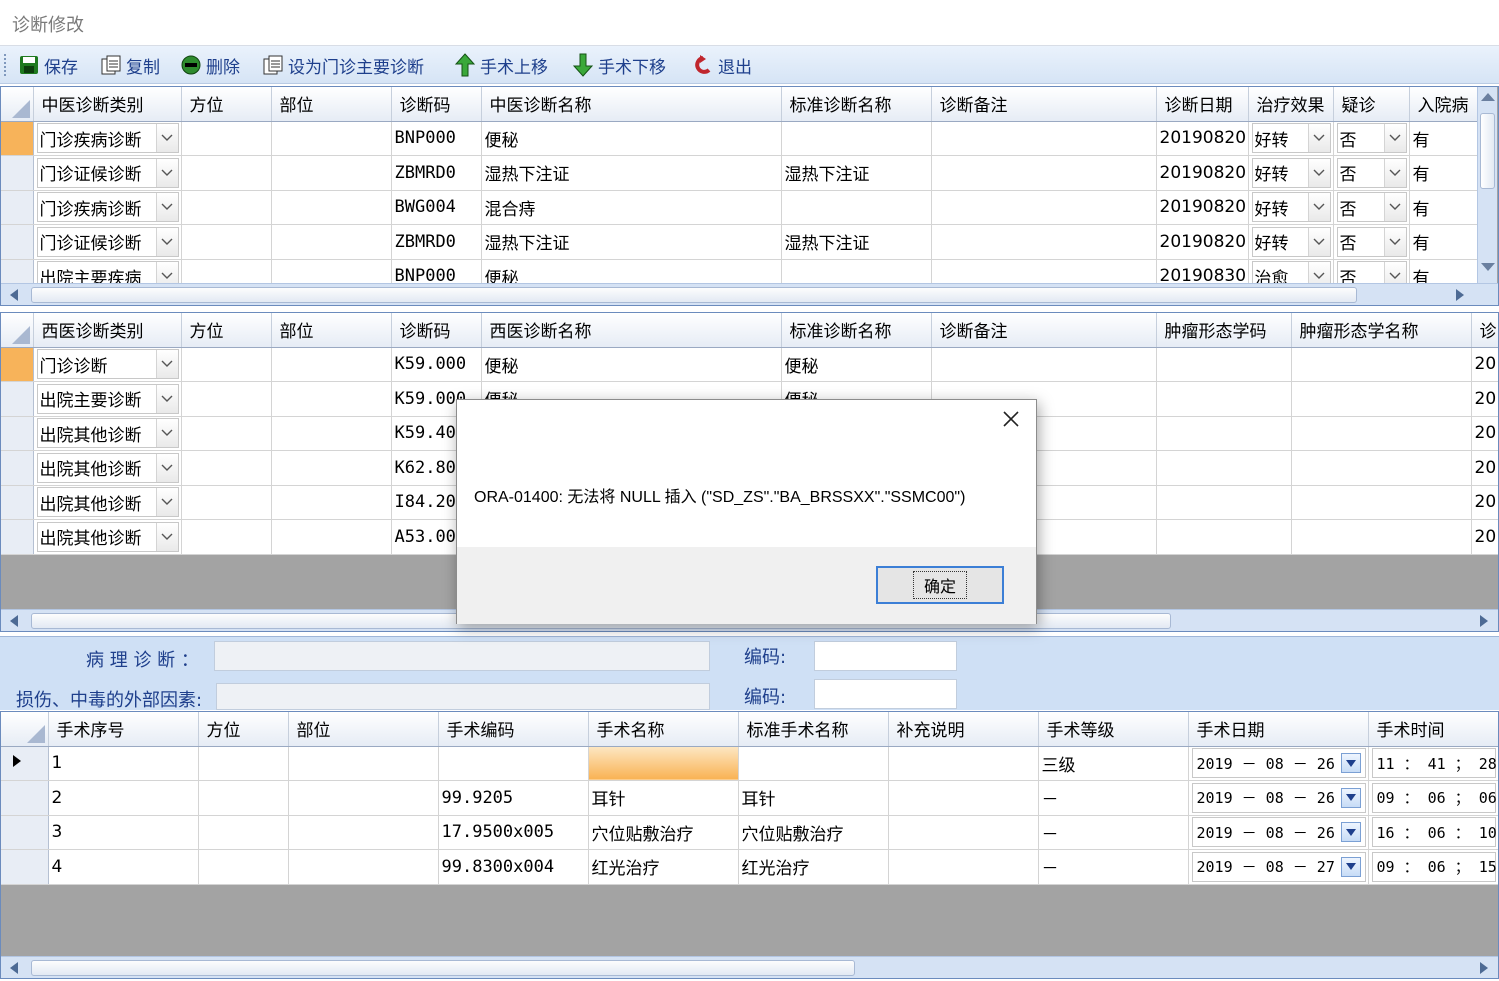  What do you see at coordinates (1371, 104) in the screenshot?
I see `tcm-col-suspect: 疑诊` at bounding box center [1371, 104].